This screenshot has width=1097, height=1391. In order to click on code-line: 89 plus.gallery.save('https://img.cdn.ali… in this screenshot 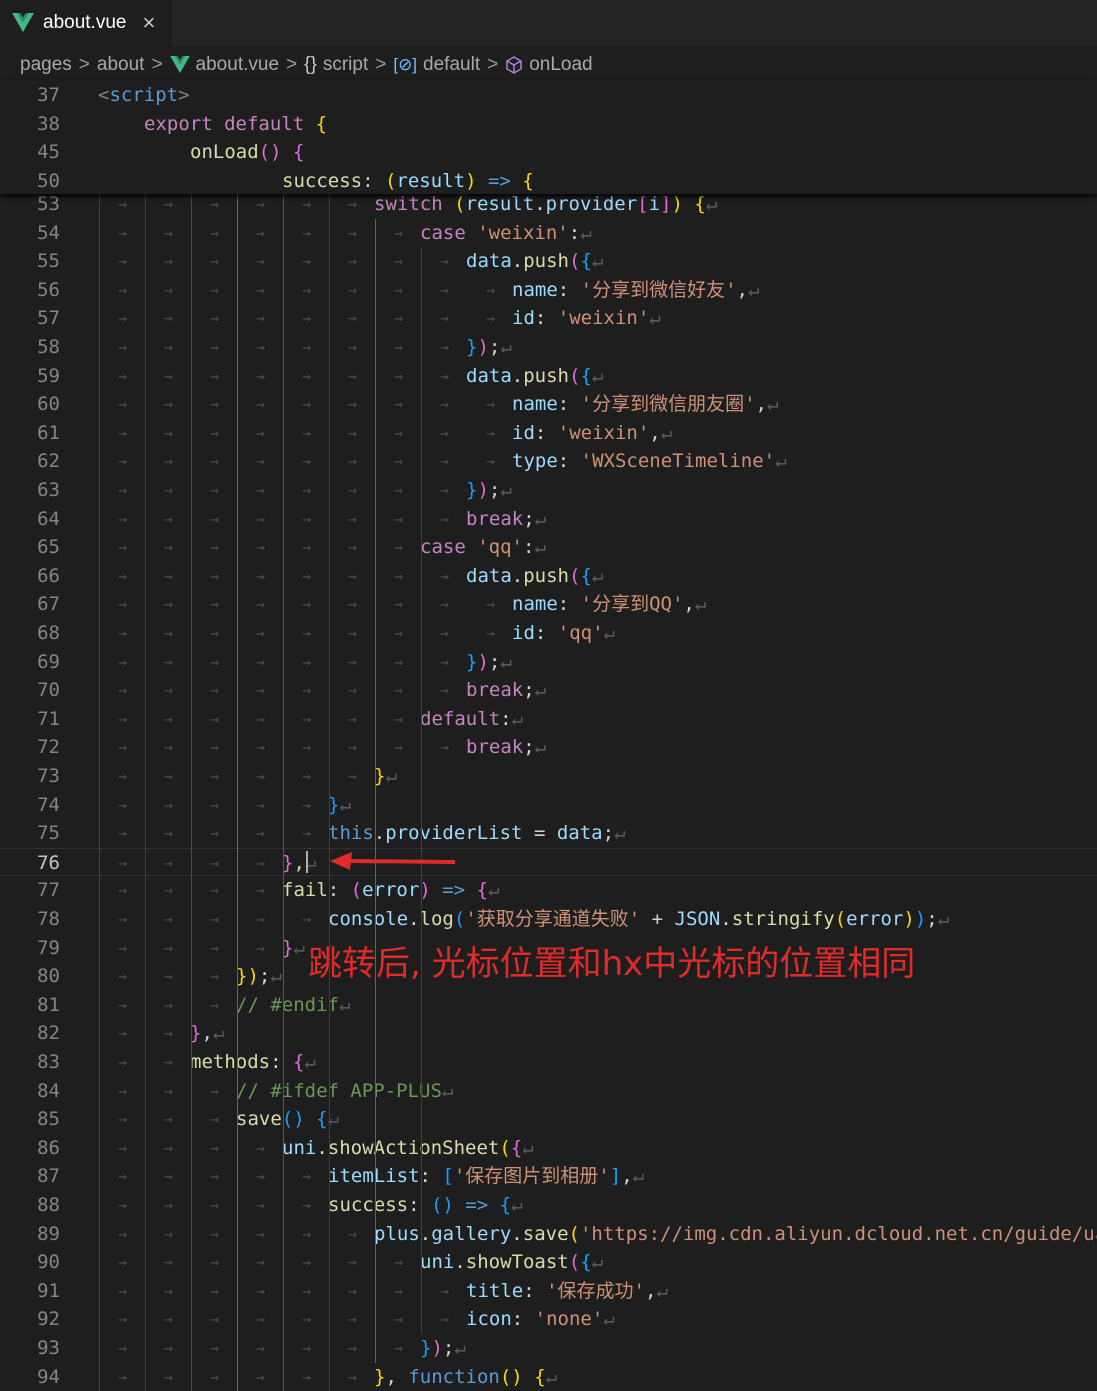, I will do `click(548, 1234)`.